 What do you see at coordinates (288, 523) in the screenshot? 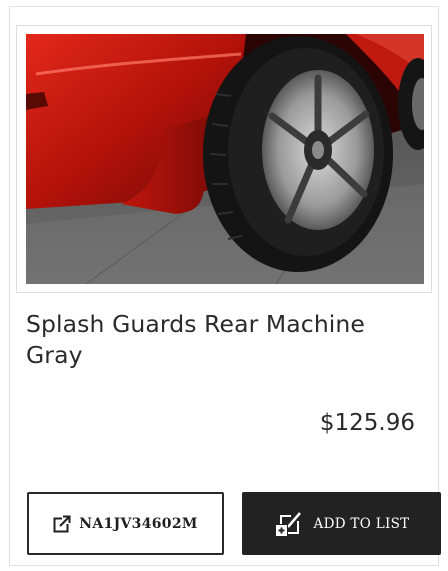
I see `add-to-list-icon` at bounding box center [288, 523].